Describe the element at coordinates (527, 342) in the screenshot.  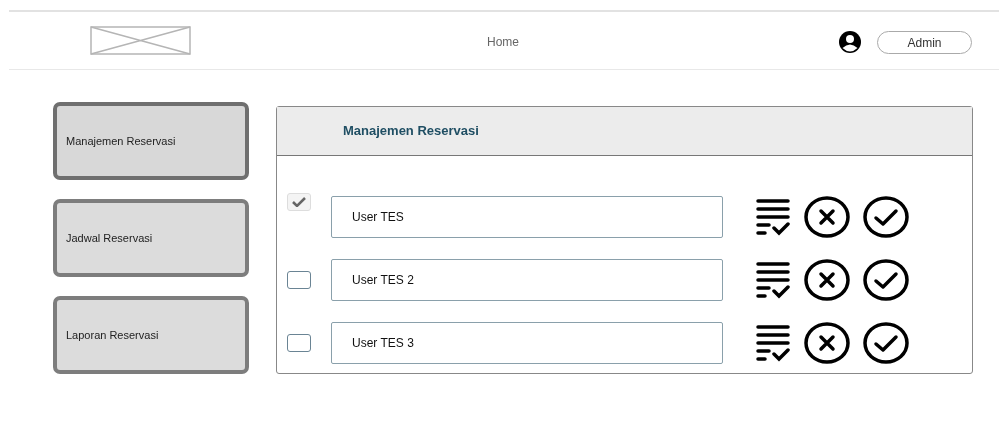
I see `input-field: User TES 3` at that location.